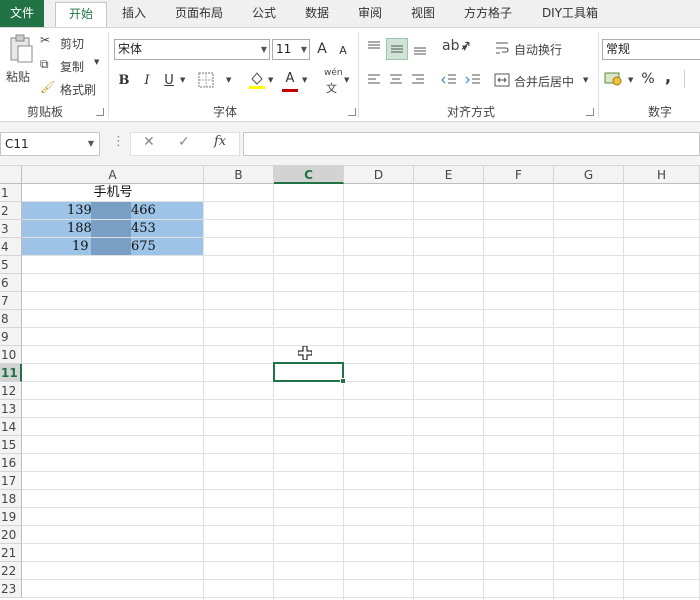 The height and width of the screenshot is (600, 700). Describe the element at coordinates (199, 14) in the screenshot. I see `tab-page-layout: 页面布局` at that location.